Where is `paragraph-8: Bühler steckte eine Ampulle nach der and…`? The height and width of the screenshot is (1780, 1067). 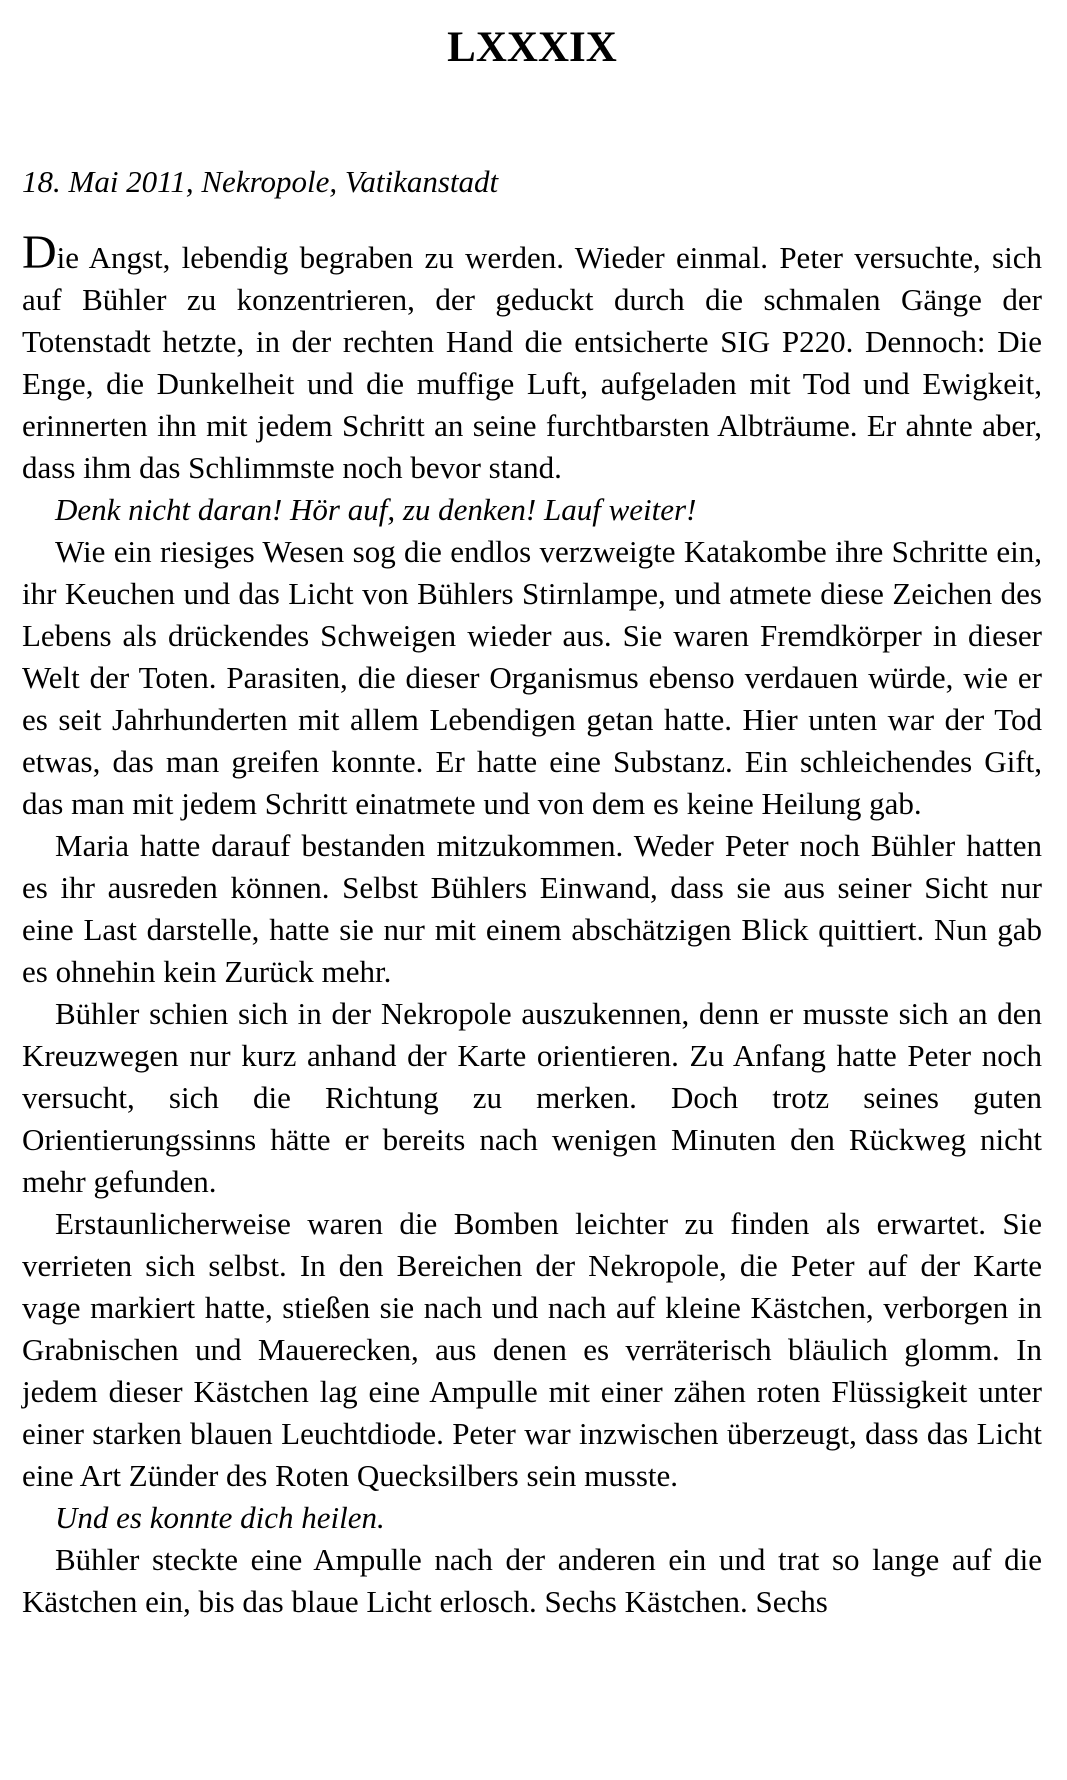
paragraph-8: Bühler steckte eine Ampulle nach der and… is located at coordinates (532, 1580).